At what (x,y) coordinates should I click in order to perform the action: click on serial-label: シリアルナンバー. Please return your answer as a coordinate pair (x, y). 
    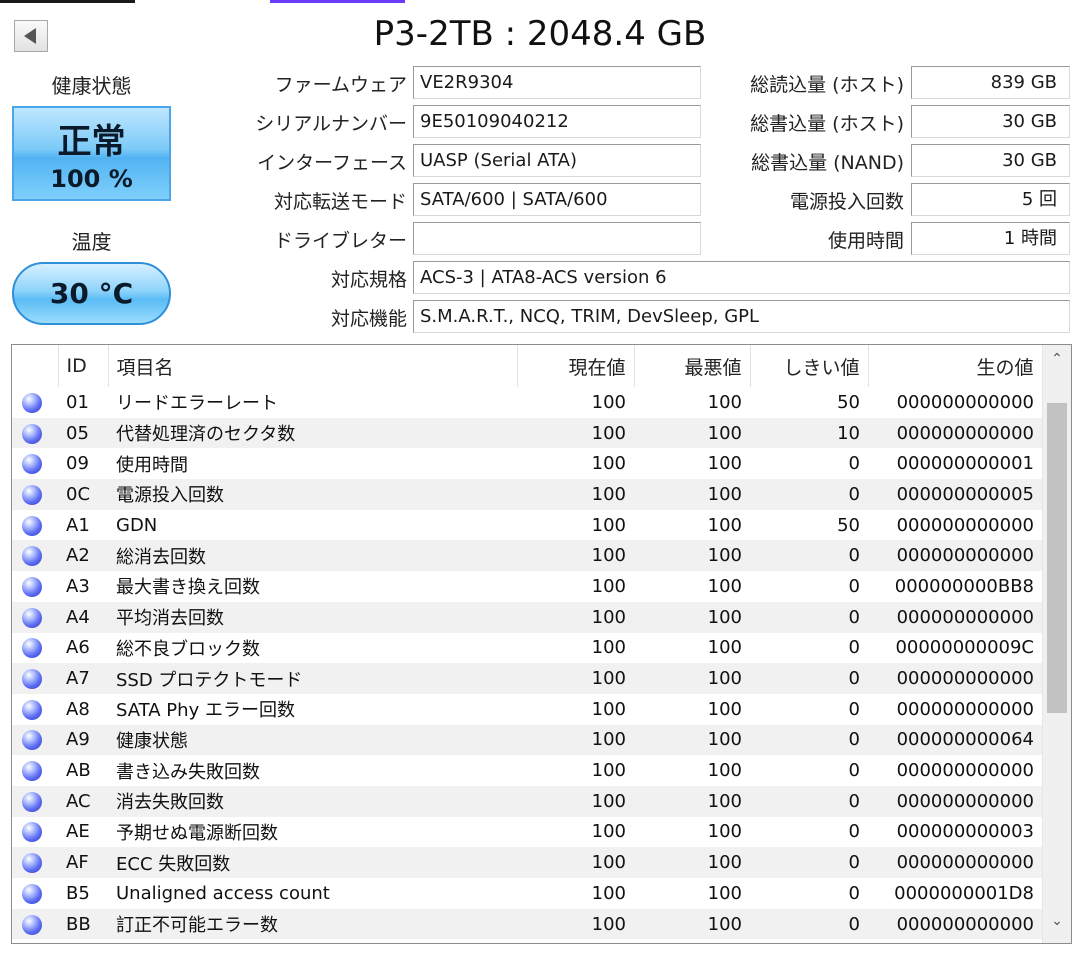
    Looking at the image, I should click on (331, 124).